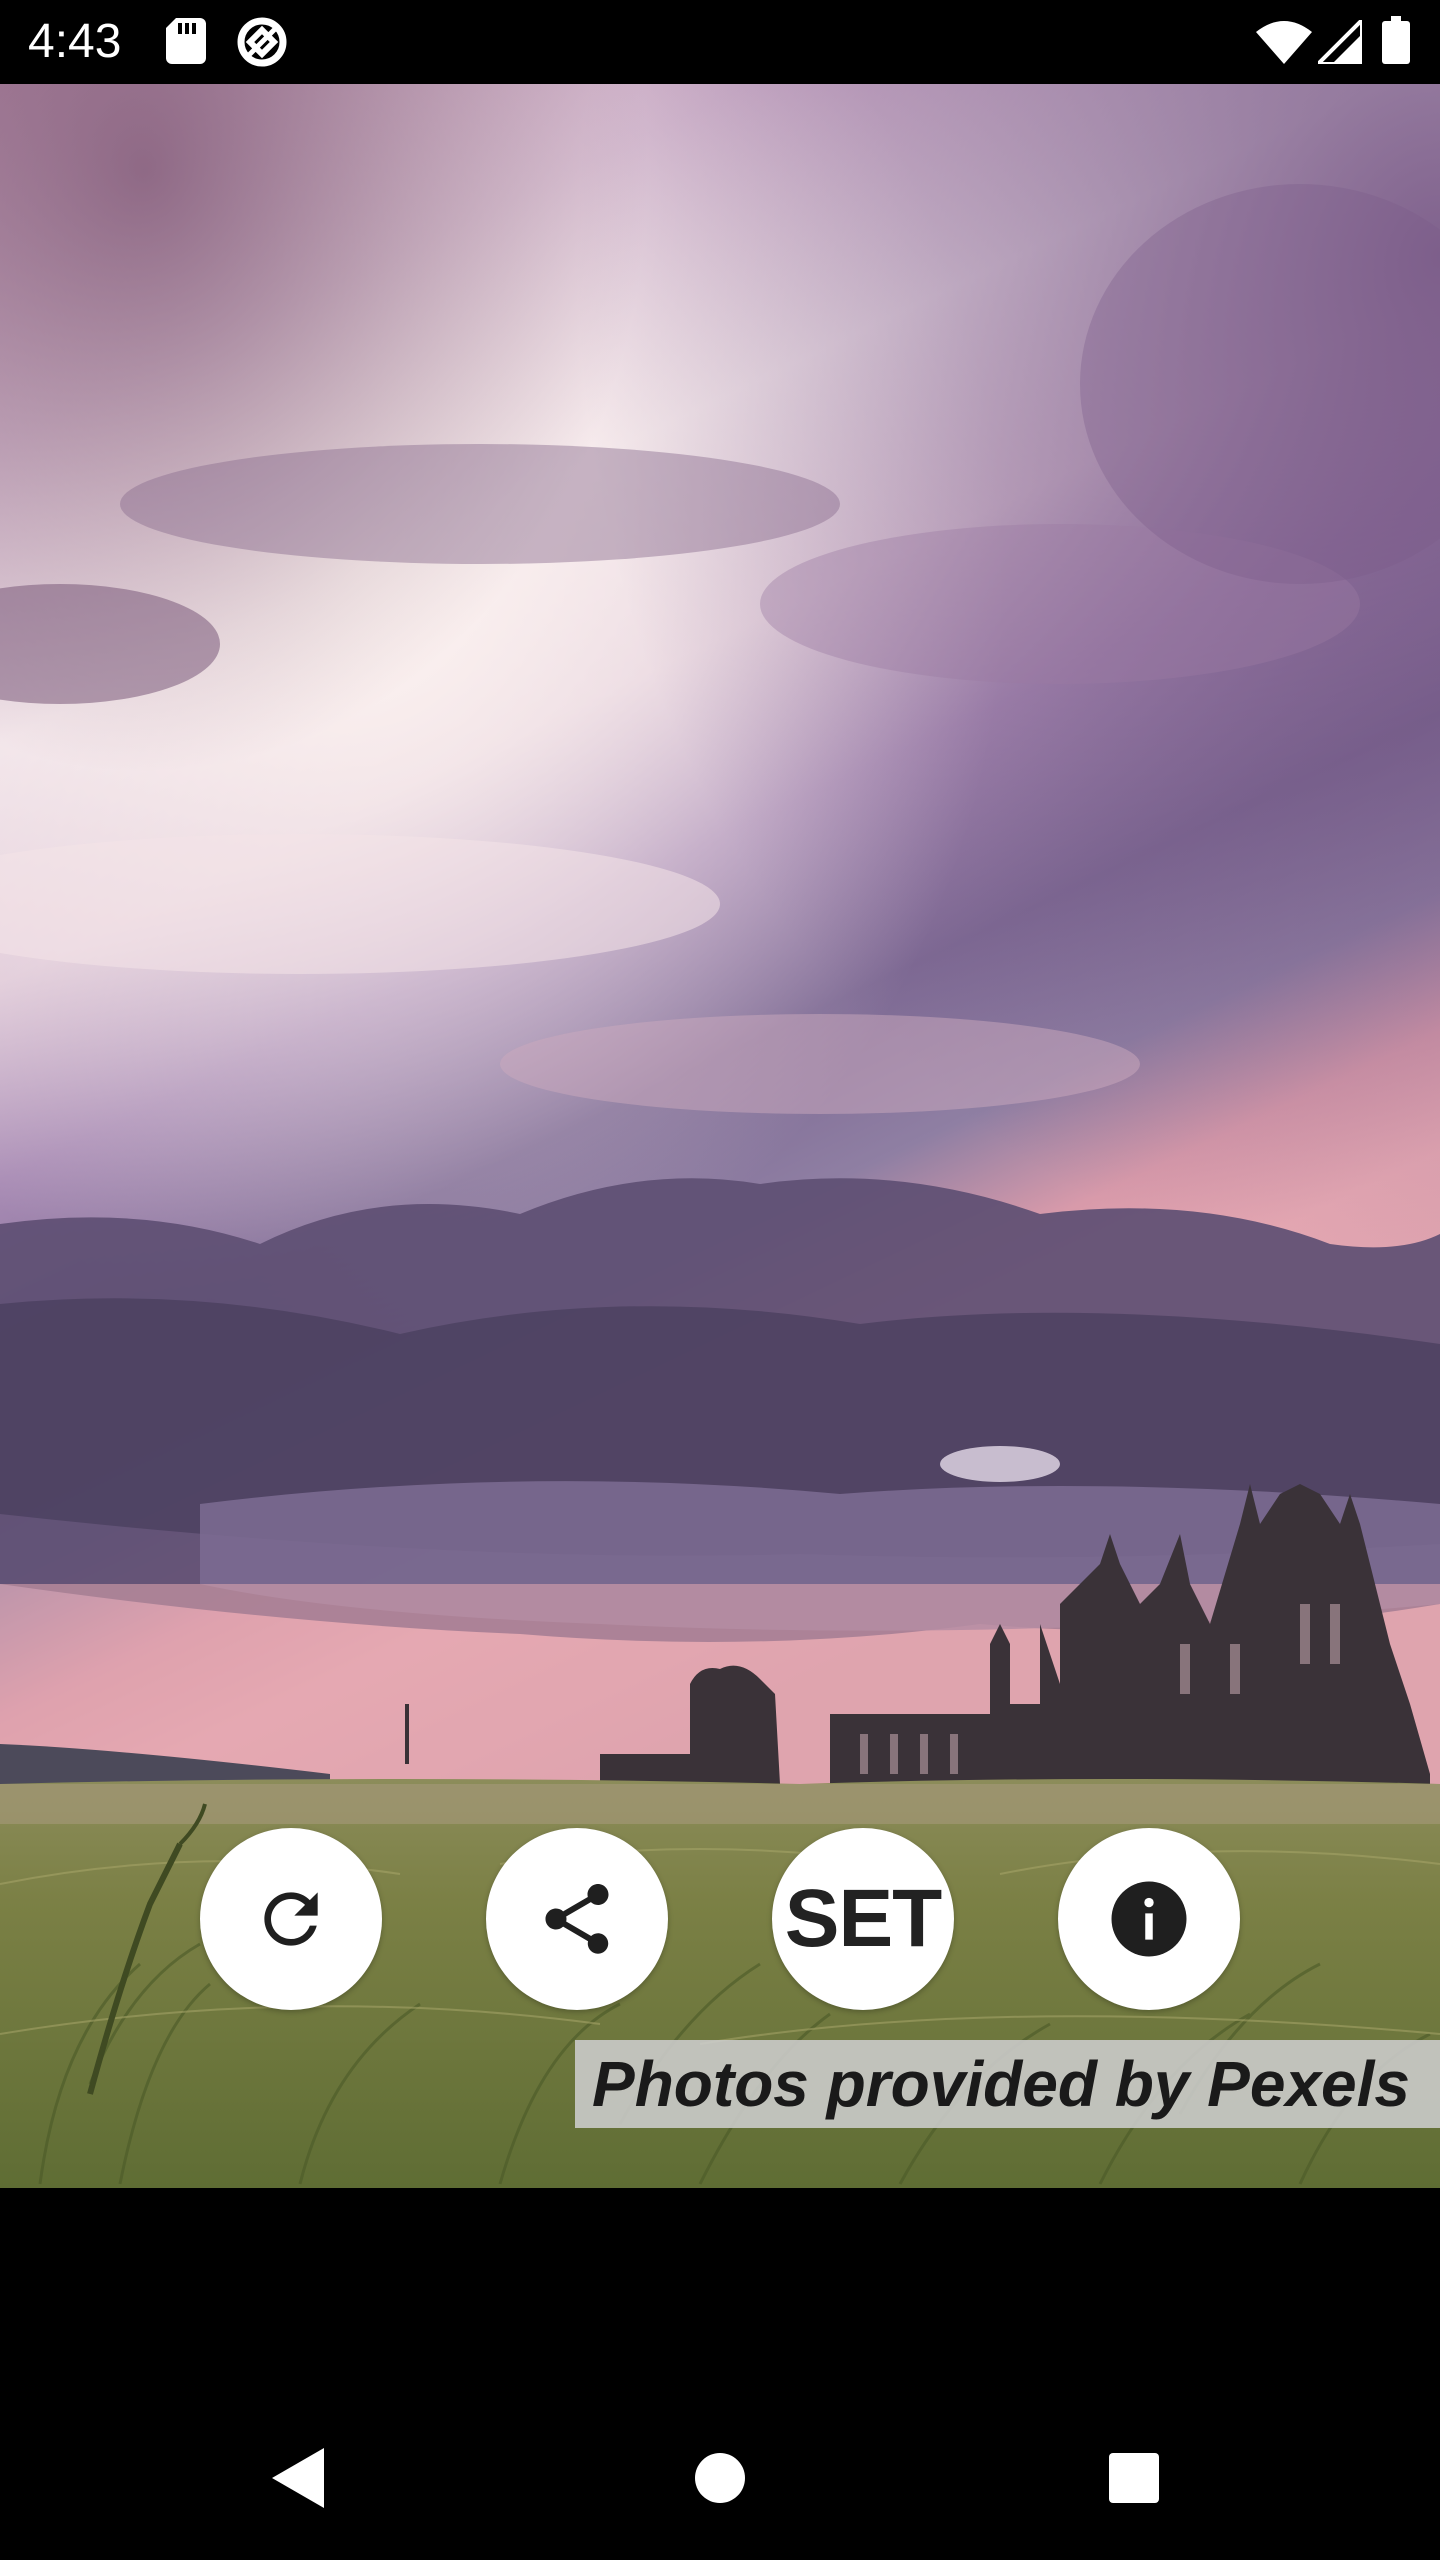  I want to click on info-icon, so click(1149, 1919).